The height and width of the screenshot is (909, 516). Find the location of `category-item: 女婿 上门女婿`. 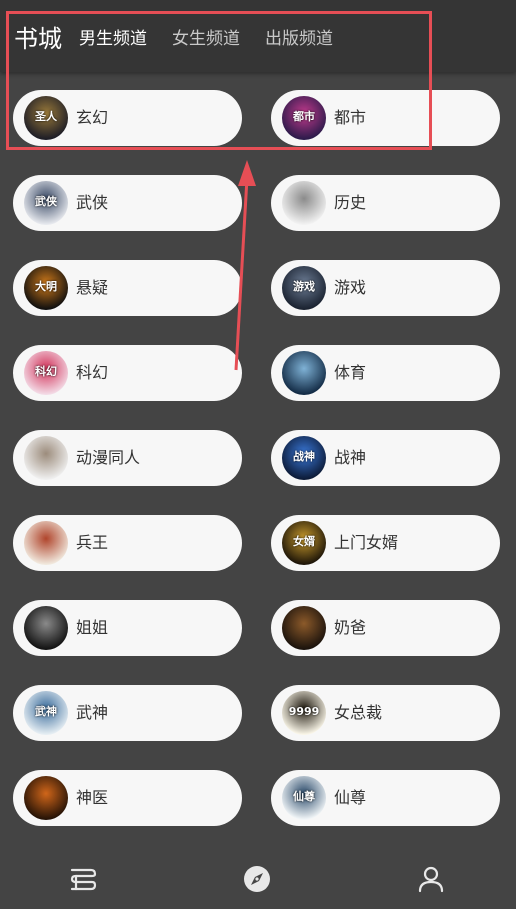

category-item: 女婿 上门女婿 is located at coordinates (385, 543).